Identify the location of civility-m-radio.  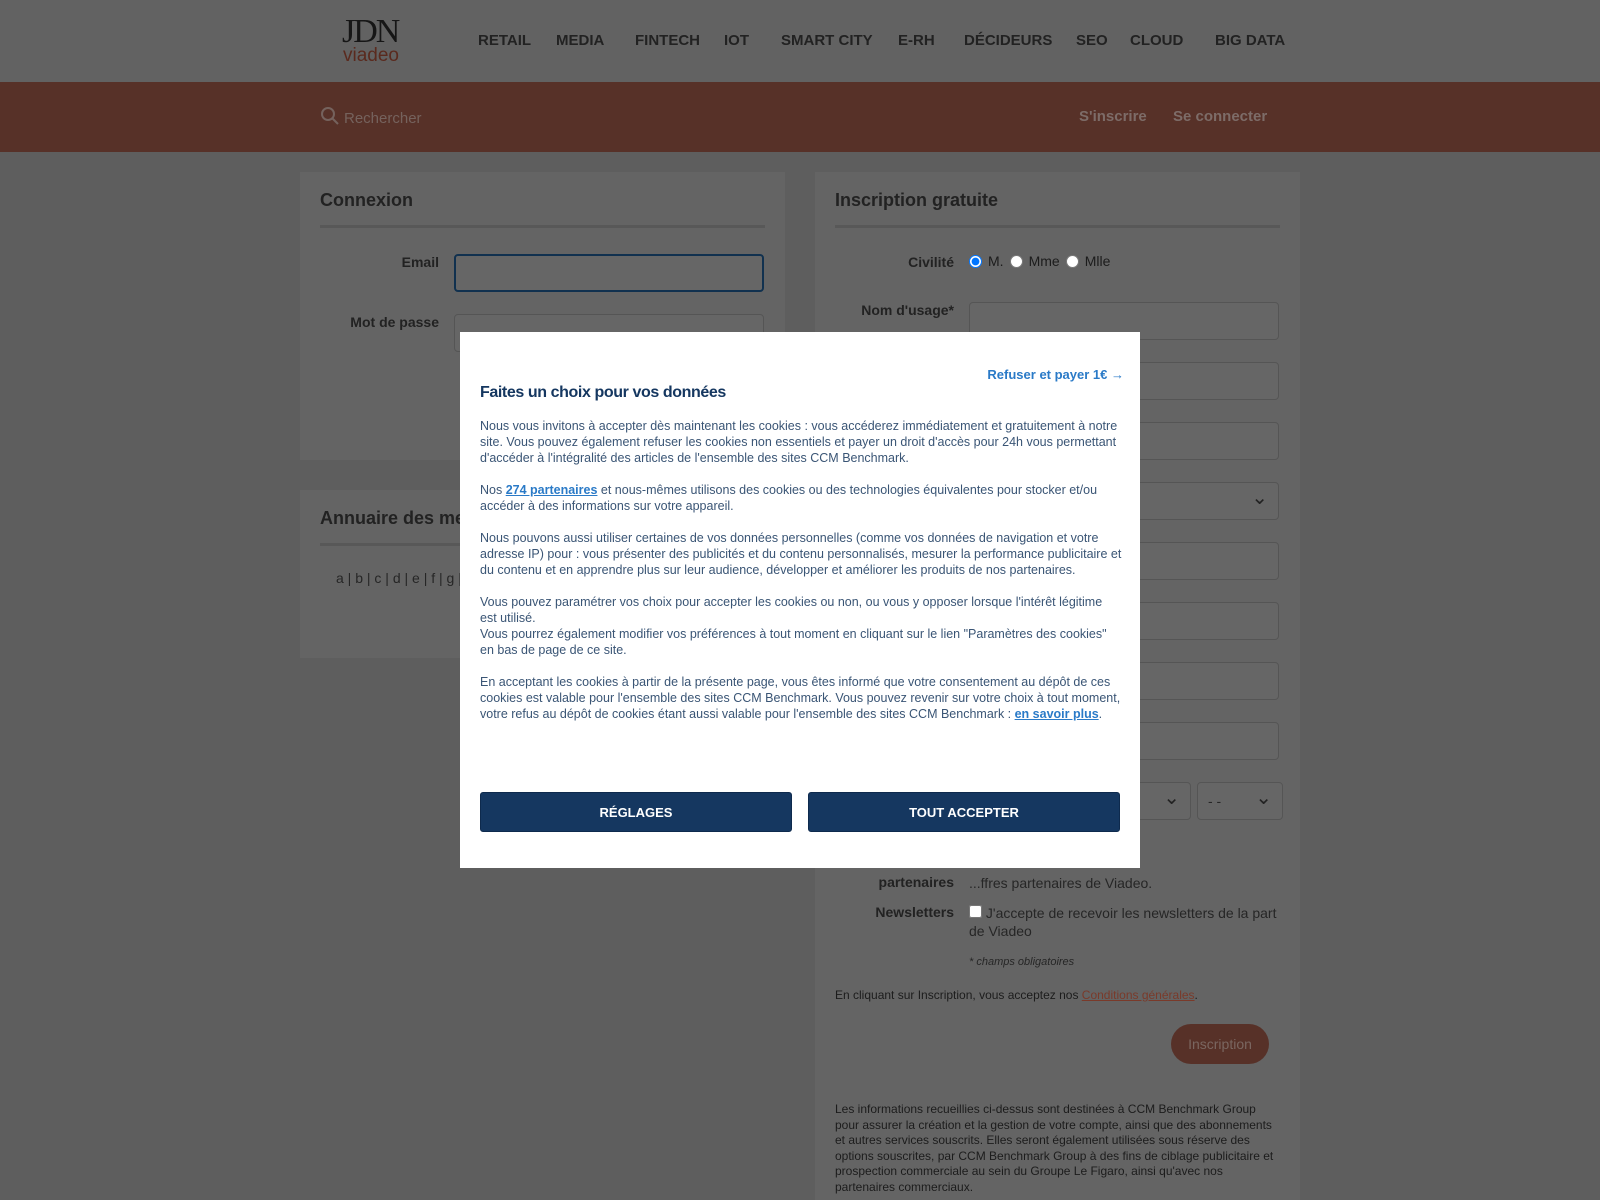
(975, 261).